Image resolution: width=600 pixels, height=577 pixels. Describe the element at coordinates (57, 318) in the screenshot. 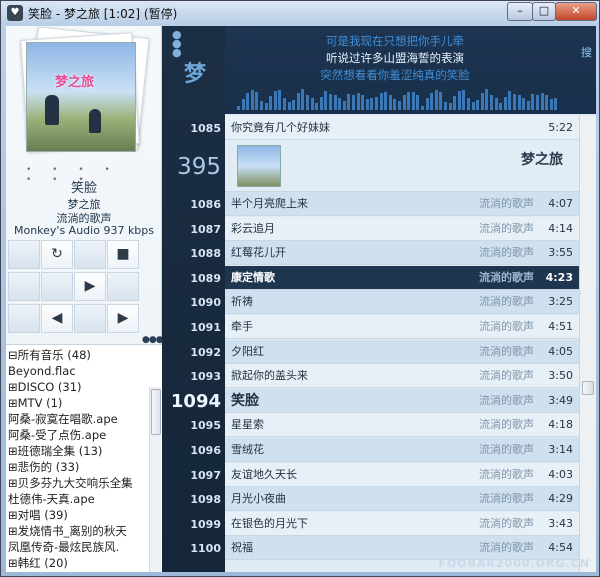

I see `previous-button: ◀` at that location.